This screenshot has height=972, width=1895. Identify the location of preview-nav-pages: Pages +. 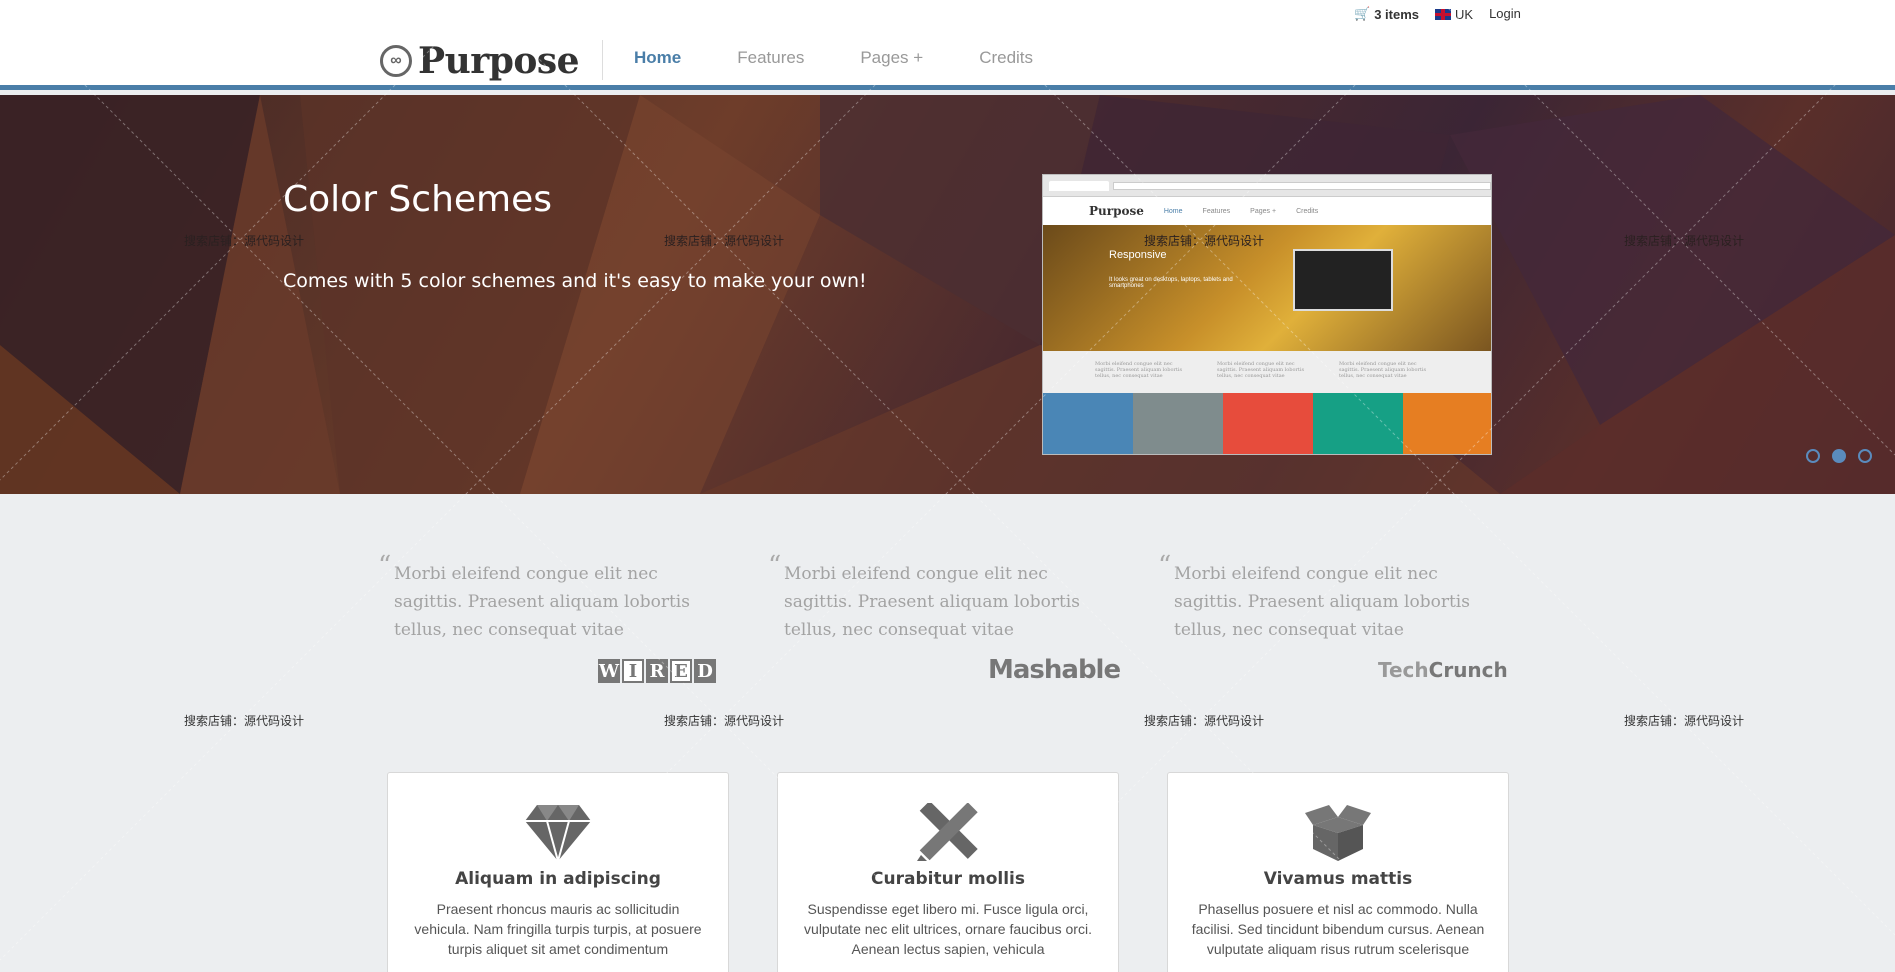
(1263, 211).